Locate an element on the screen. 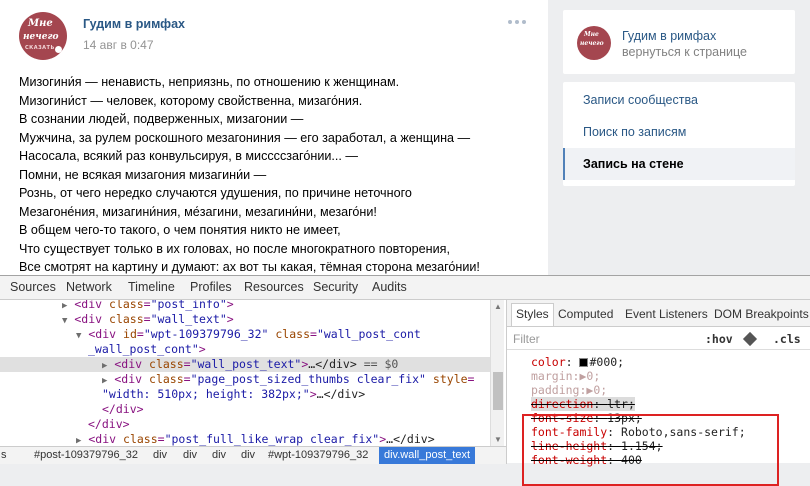 Image resolution: width=810 pixels, height=486 pixels. crumb-selected: div.wall_post_text is located at coordinates (427, 455).